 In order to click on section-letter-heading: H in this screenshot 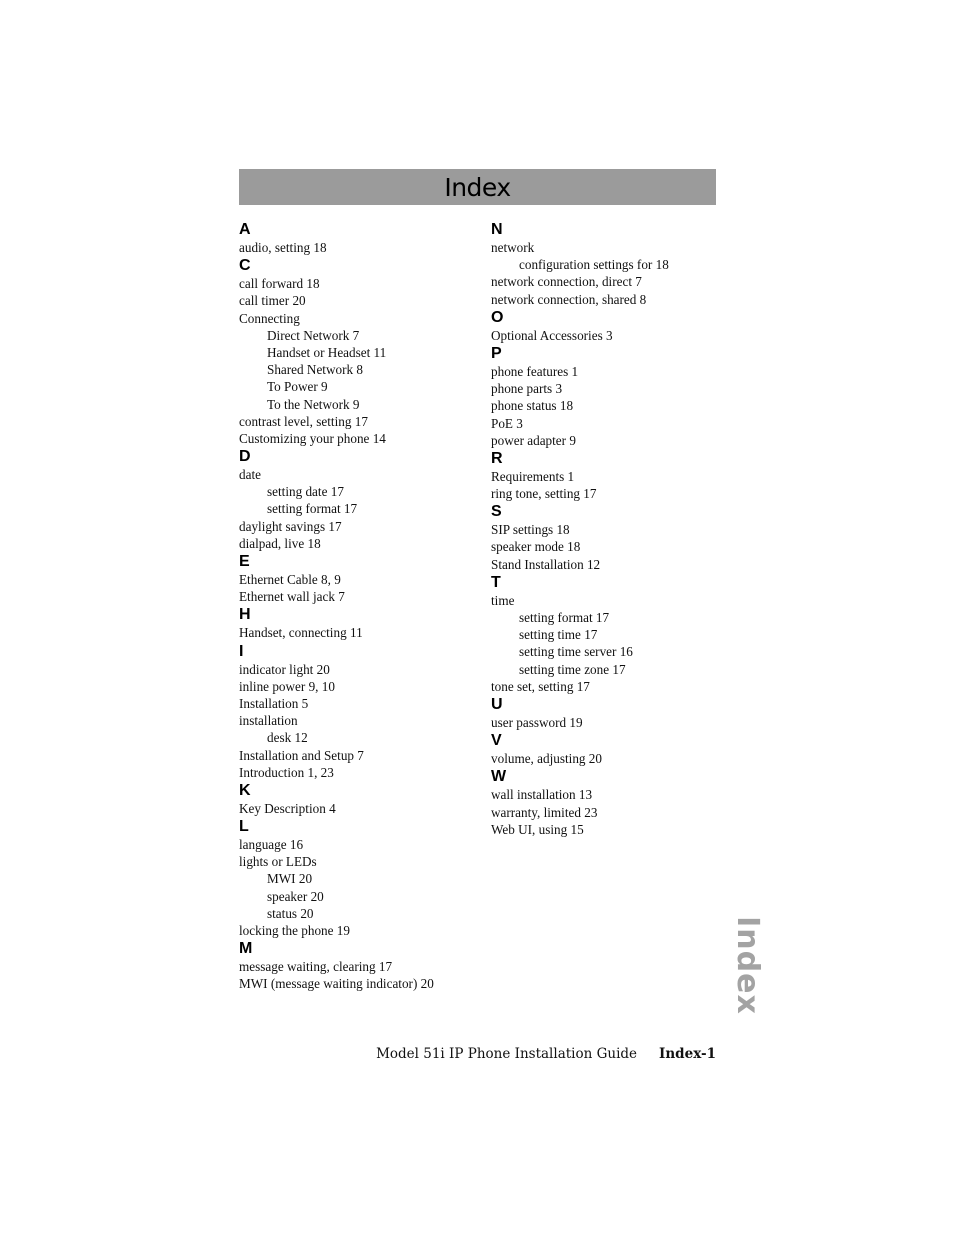, I will do `click(245, 615)`.